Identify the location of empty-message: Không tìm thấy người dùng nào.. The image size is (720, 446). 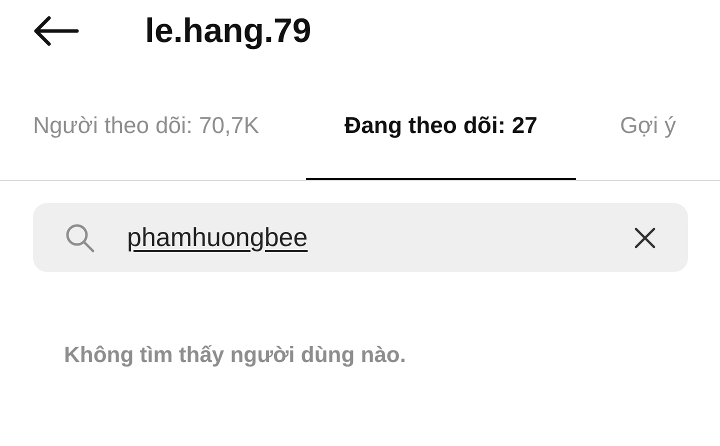
(235, 355).